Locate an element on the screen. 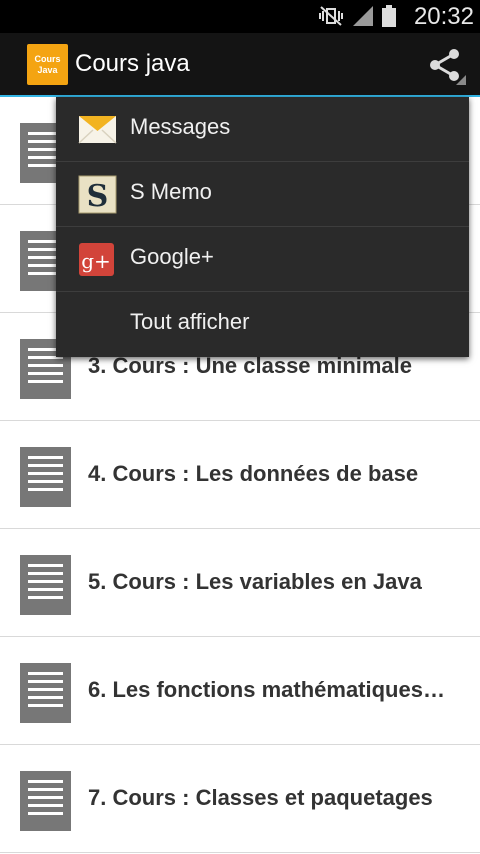 Image resolution: width=480 pixels, height=854 pixels. list-item-label: 4. Cours : Les données de base is located at coordinates (253, 473).